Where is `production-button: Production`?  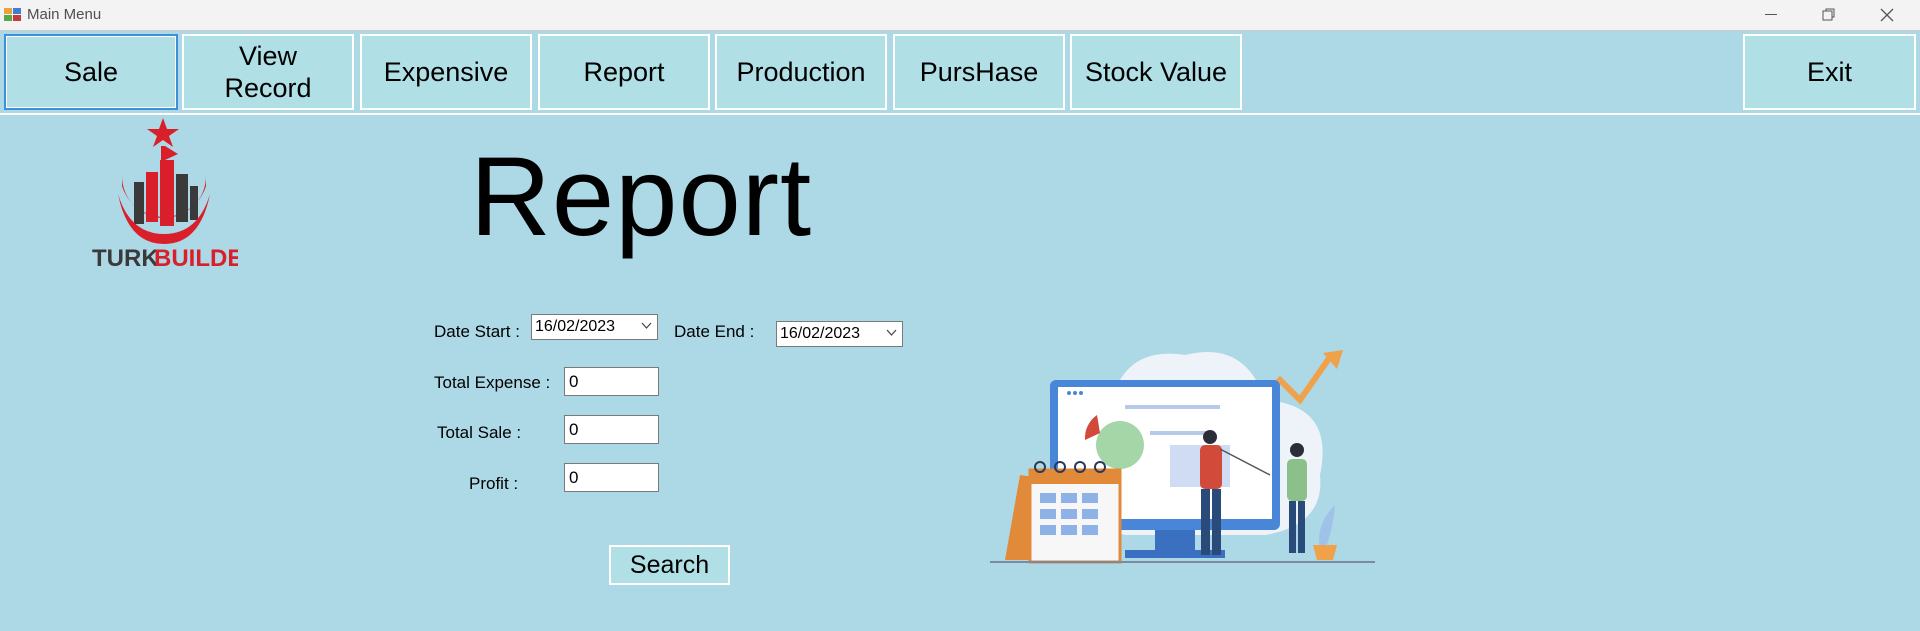
production-button: Production is located at coordinates (801, 72).